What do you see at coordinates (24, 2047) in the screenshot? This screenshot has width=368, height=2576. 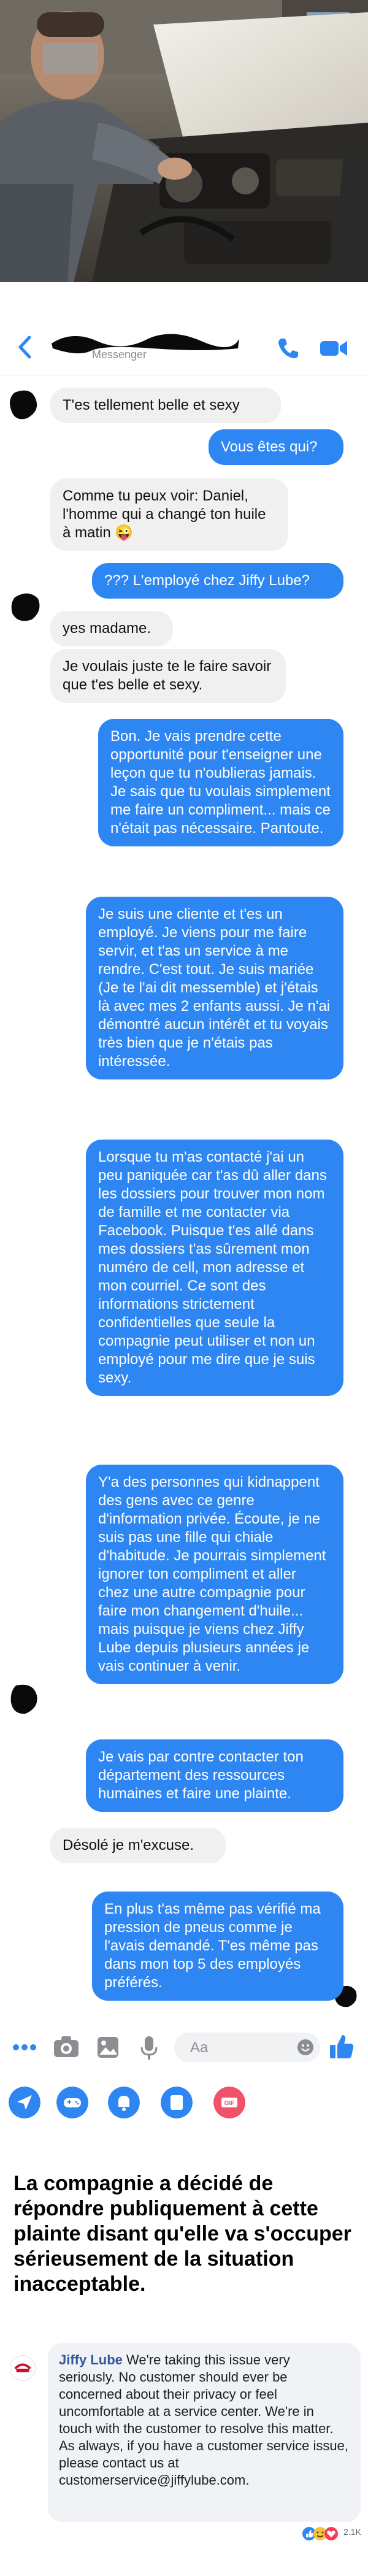 I see `more-dots-icon` at bounding box center [24, 2047].